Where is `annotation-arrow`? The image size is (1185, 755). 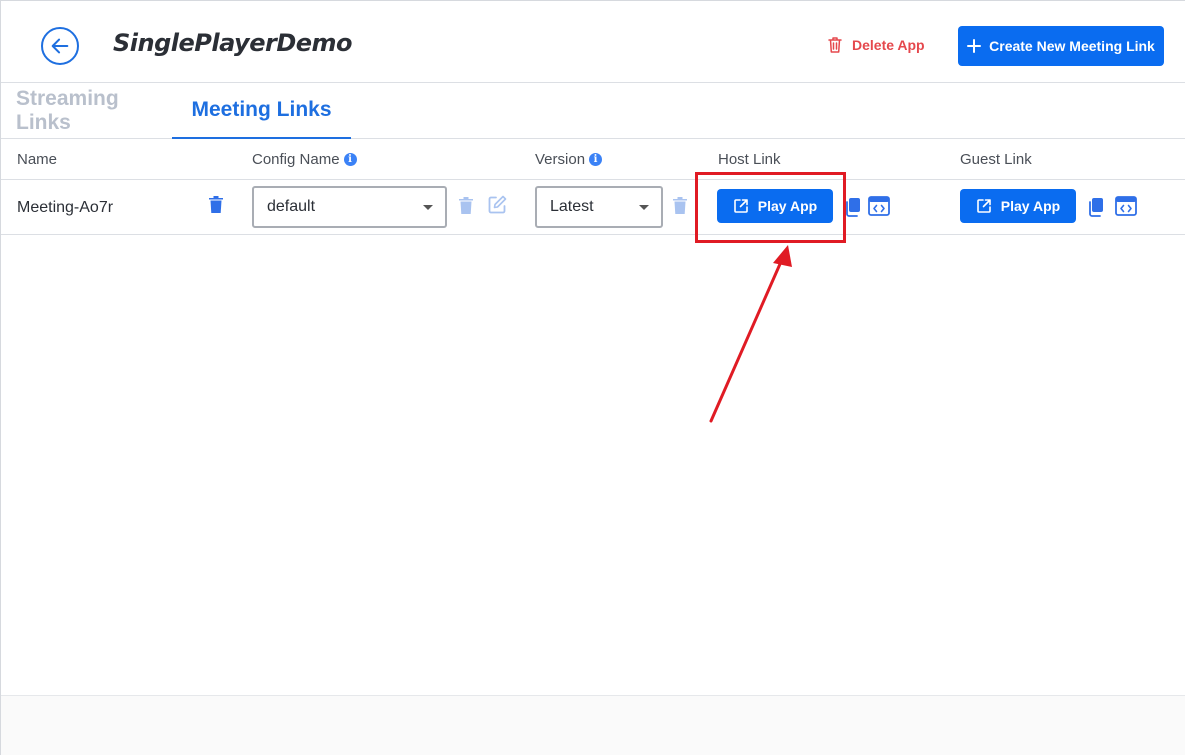
annotation-arrow is located at coordinates (750, 334).